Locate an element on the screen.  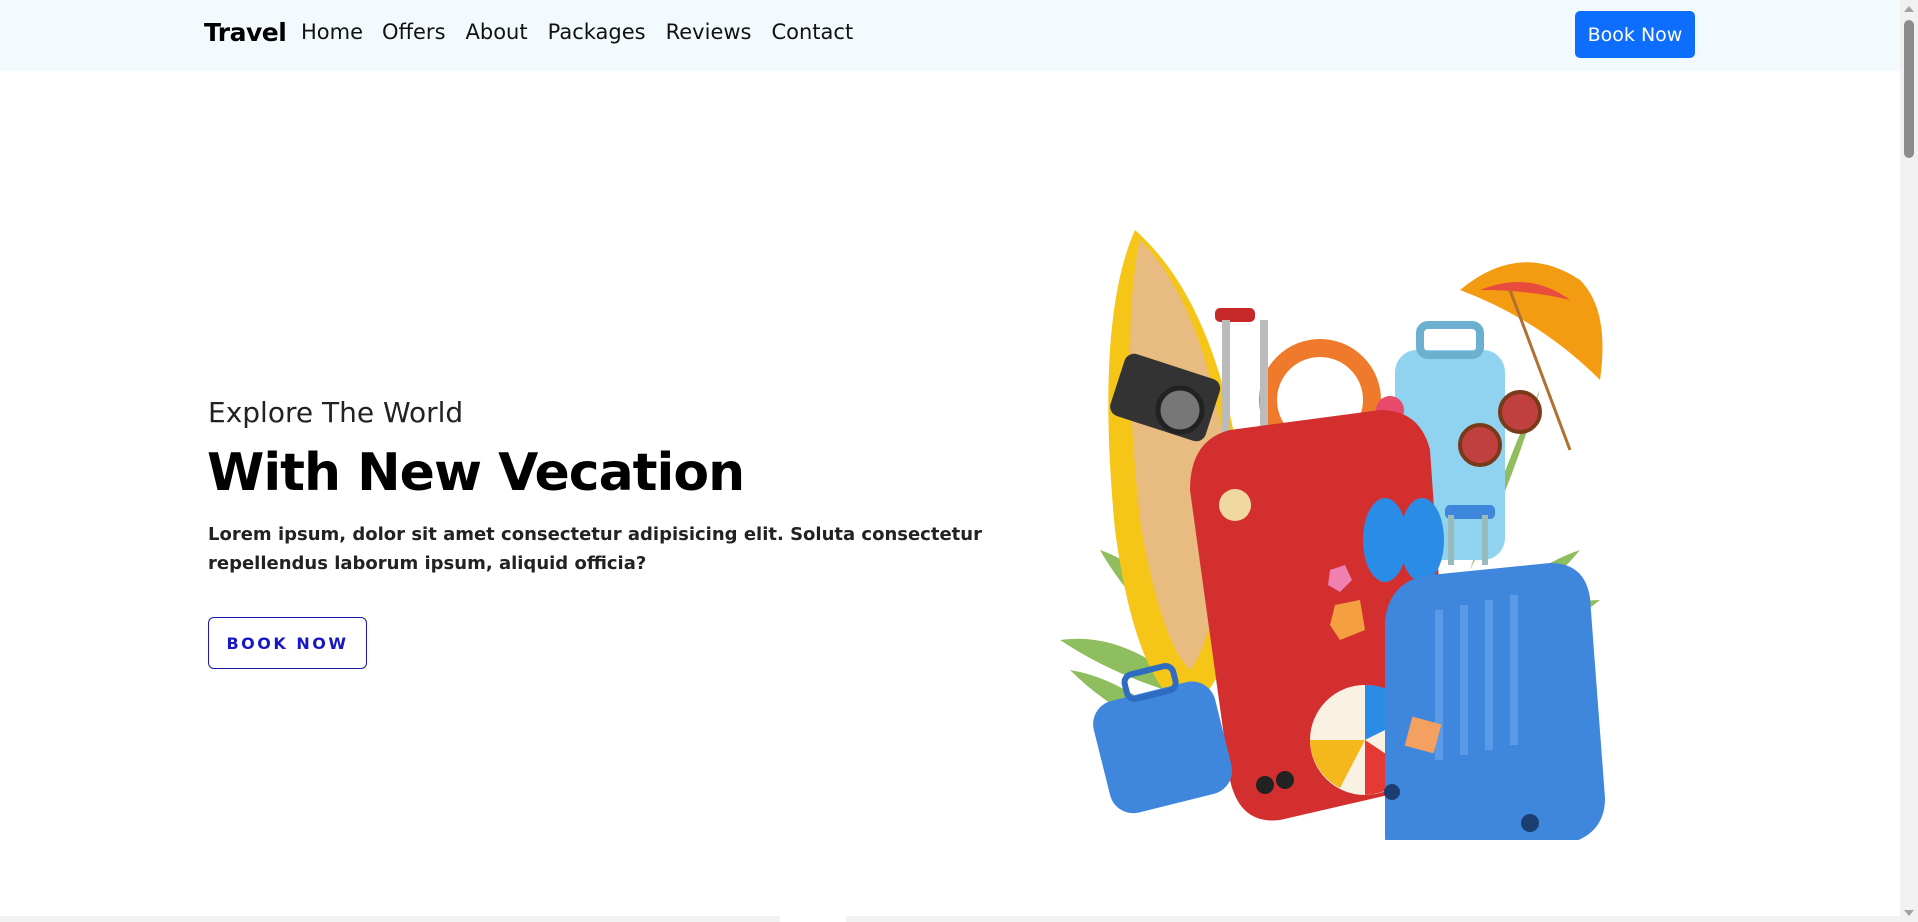
scroll-down-arrow-icon is located at coordinates (1909, 913).